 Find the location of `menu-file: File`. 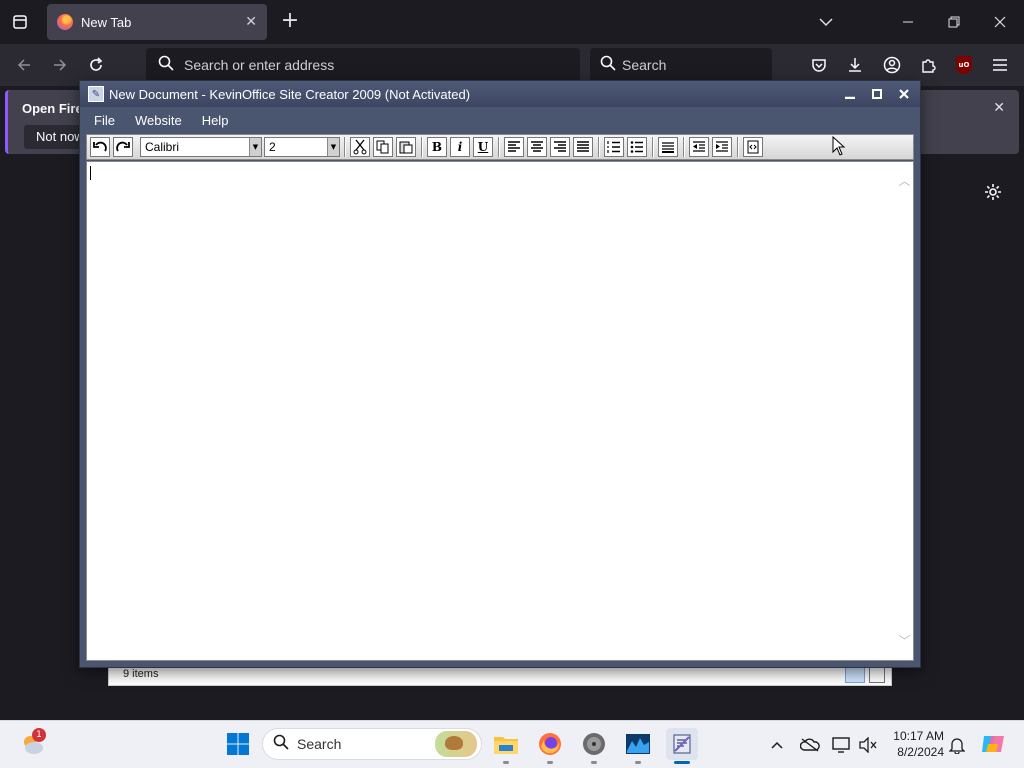

menu-file: File is located at coordinates (104, 120).